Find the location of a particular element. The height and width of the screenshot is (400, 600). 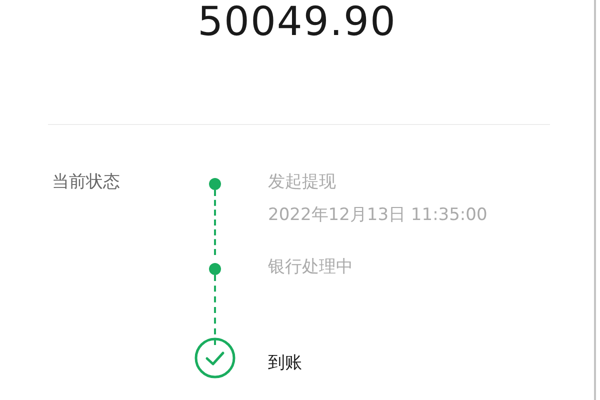

step-title: 到账 is located at coordinates (285, 363).